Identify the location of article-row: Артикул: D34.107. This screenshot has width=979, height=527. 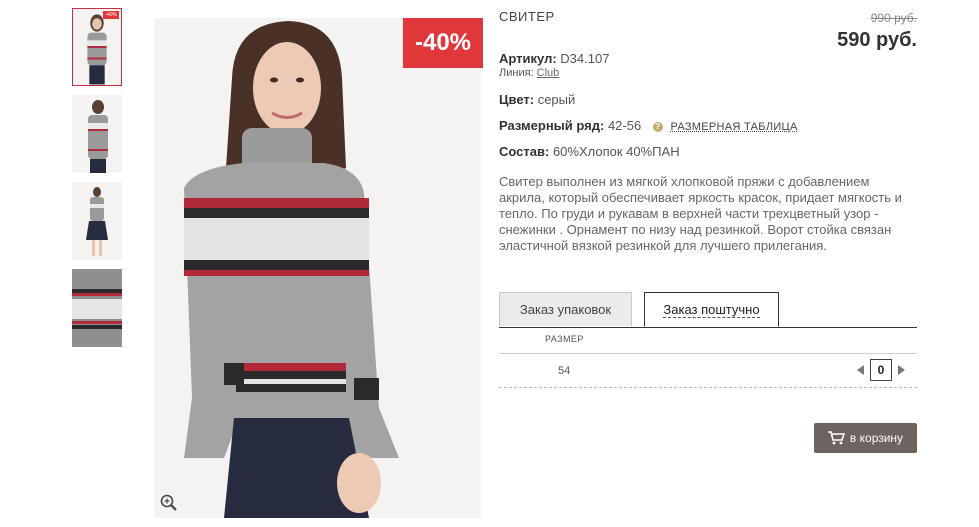
(554, 58).